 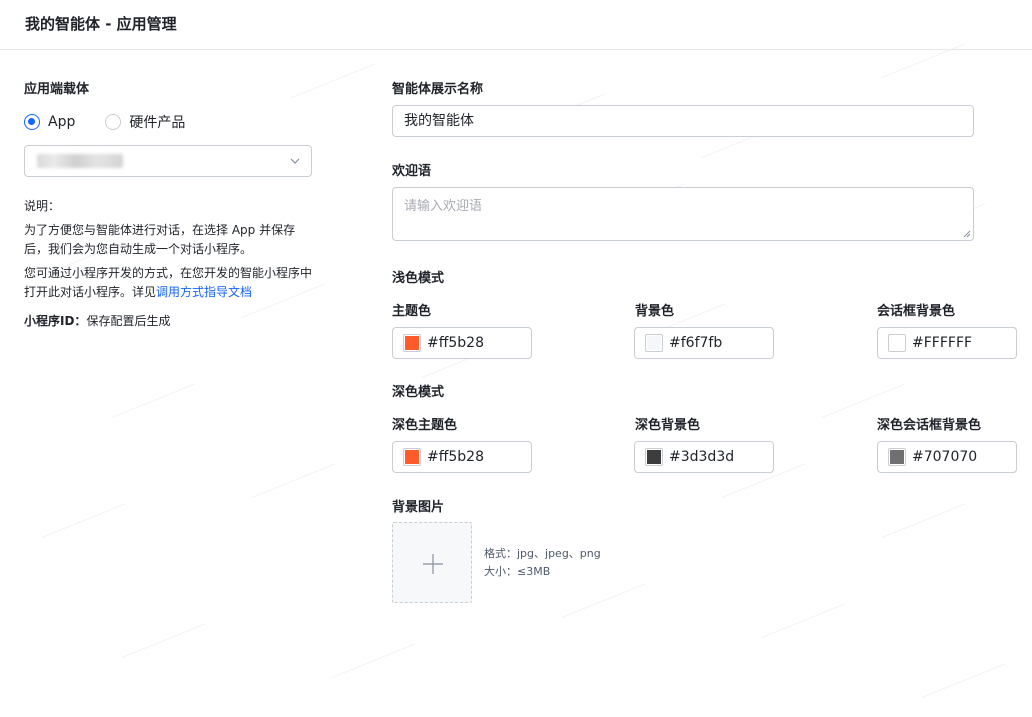 What do you see at coordinates (32, 122) in the screenshot?
I see `radio-circle-app` at bounding box center [32, 122].